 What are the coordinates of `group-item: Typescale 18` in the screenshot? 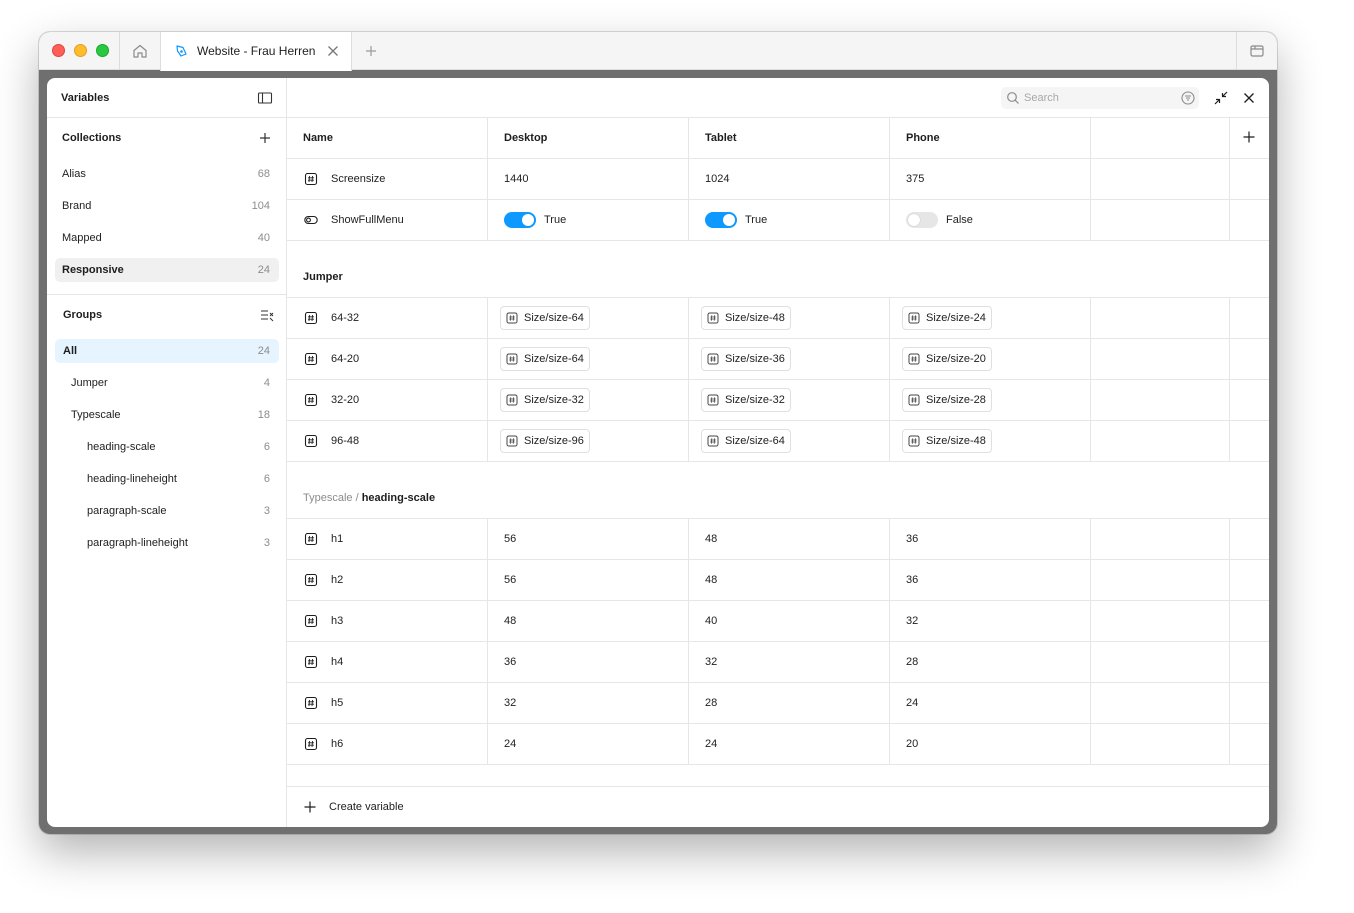 It's located at (167, 415).